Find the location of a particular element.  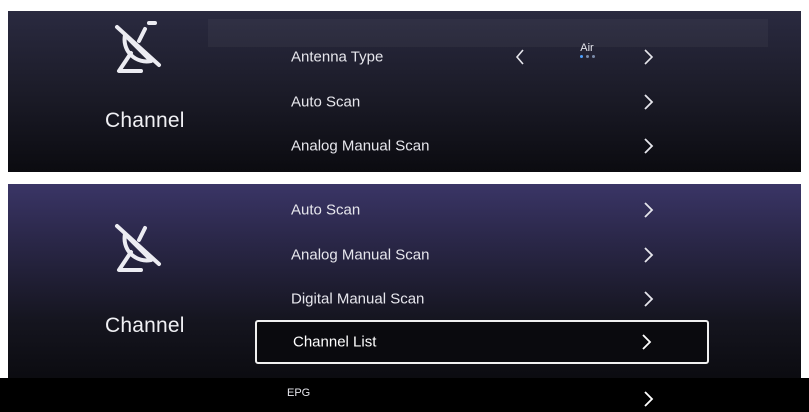

antenna-type-value-text: Air is located at coordinates (587, 48).